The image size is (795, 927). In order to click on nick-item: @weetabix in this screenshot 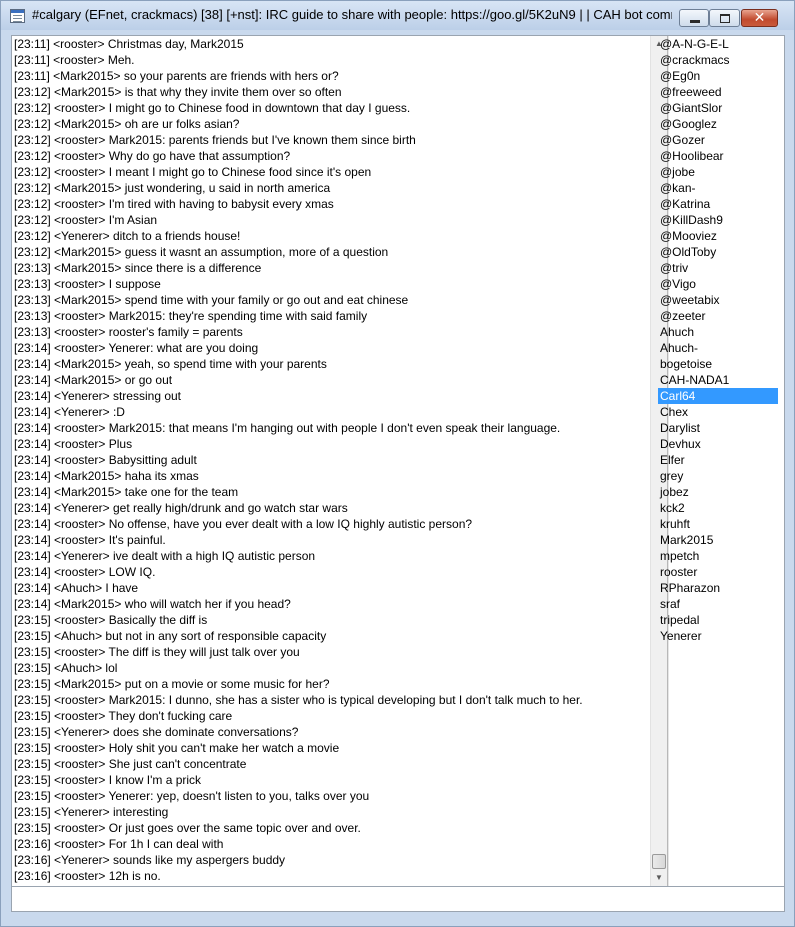, I will do `click(718, 300)`.